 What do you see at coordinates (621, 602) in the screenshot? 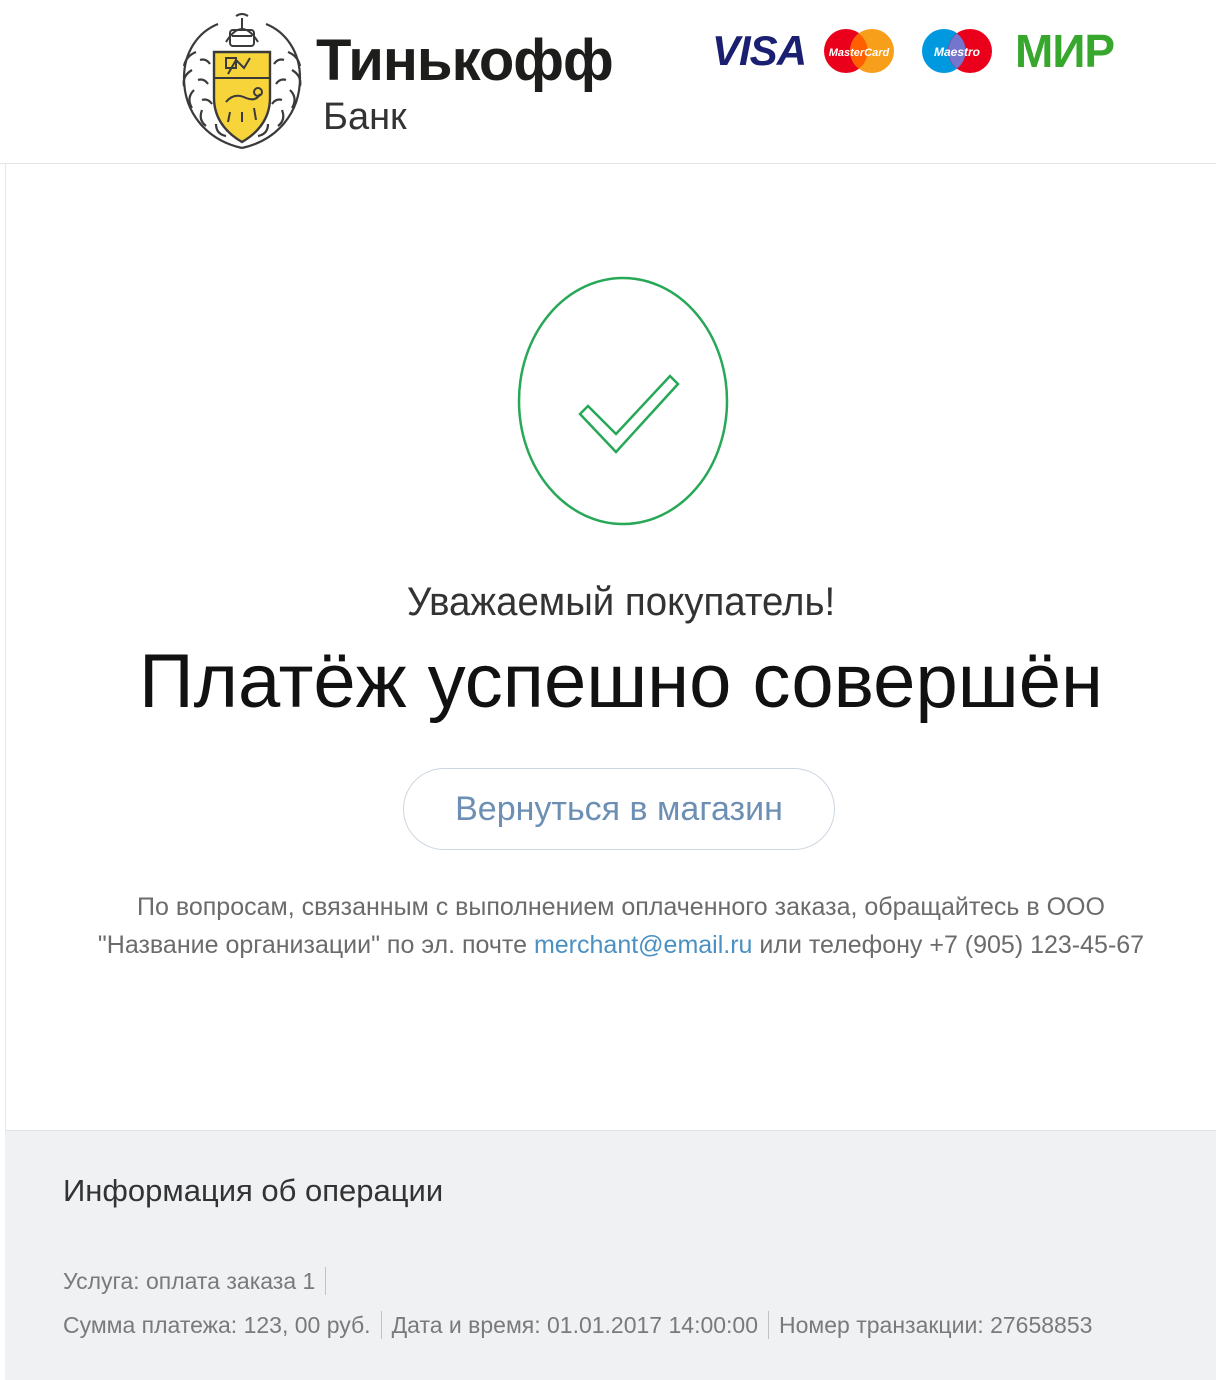
I see `greeting-text: Уважаемый покупатель!` at bounding box center [621, 602].